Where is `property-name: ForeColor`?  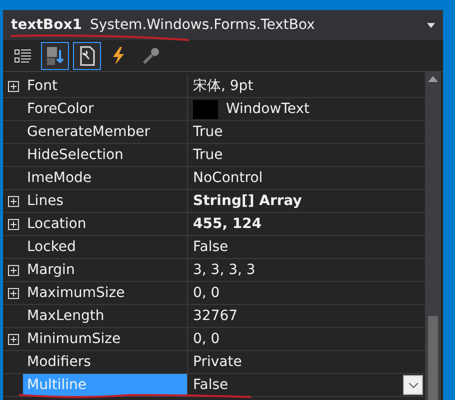 property-name: ForeColor is located at coordinates (105, 109).